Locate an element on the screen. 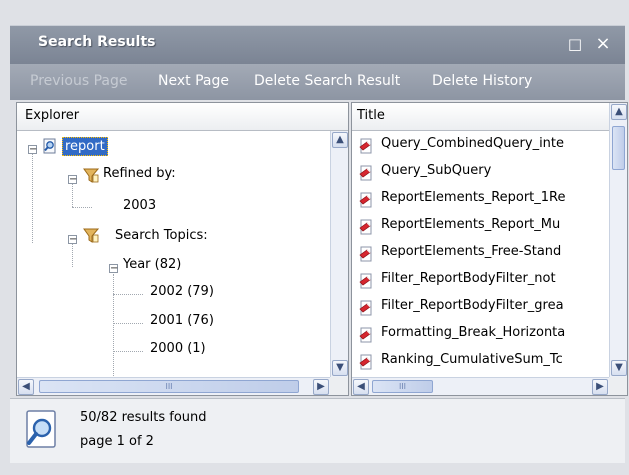 The image size is (629, 475). result-title-label: ReportElements_Free-Stand is located at coordinates (471, 251).